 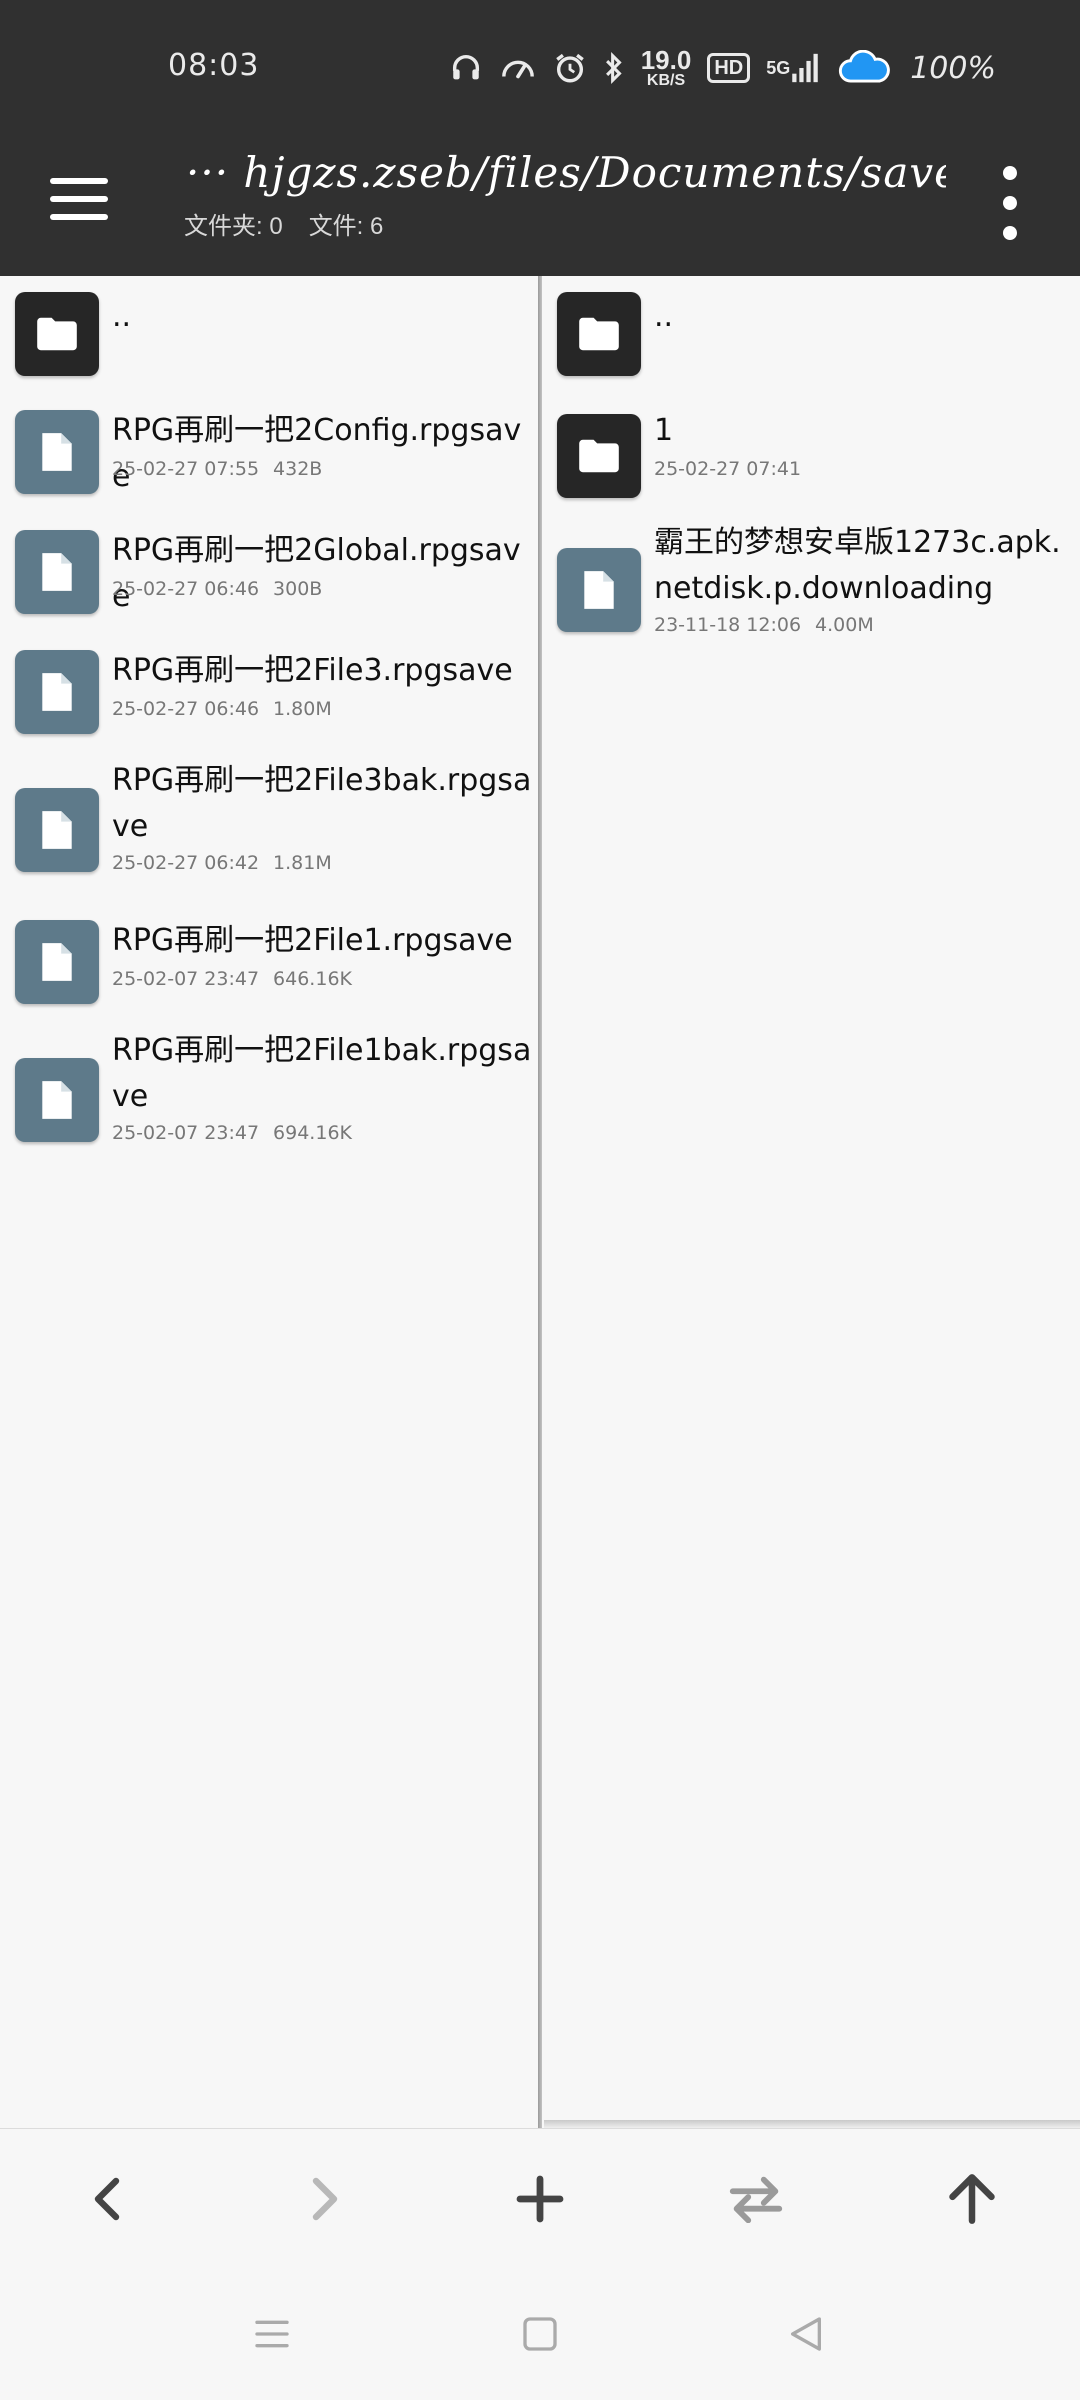 I want to click on item-meta: 25-02-27 07:55 432B, so click(x=217, y=469).